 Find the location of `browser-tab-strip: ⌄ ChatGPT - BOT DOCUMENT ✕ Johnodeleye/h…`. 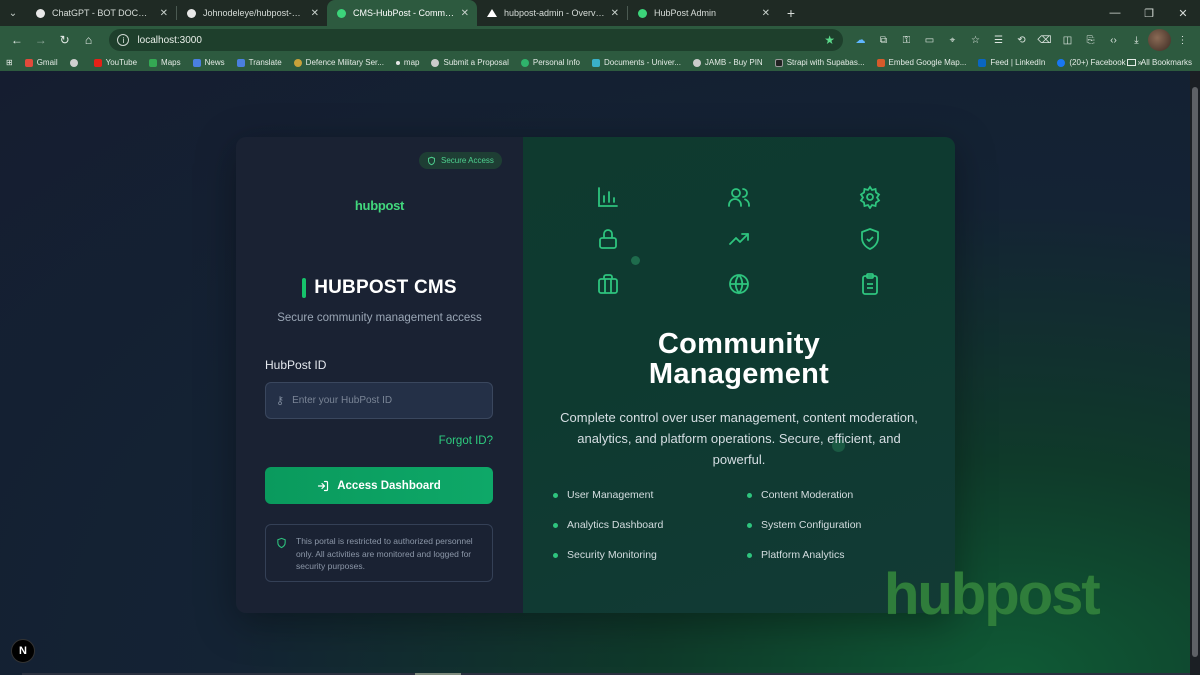

browser-tab-strip: ⌄ ChatGPT - BOT DOCUMENT ✕ Johnodeleye/h… is located at coordinates (600, 13).